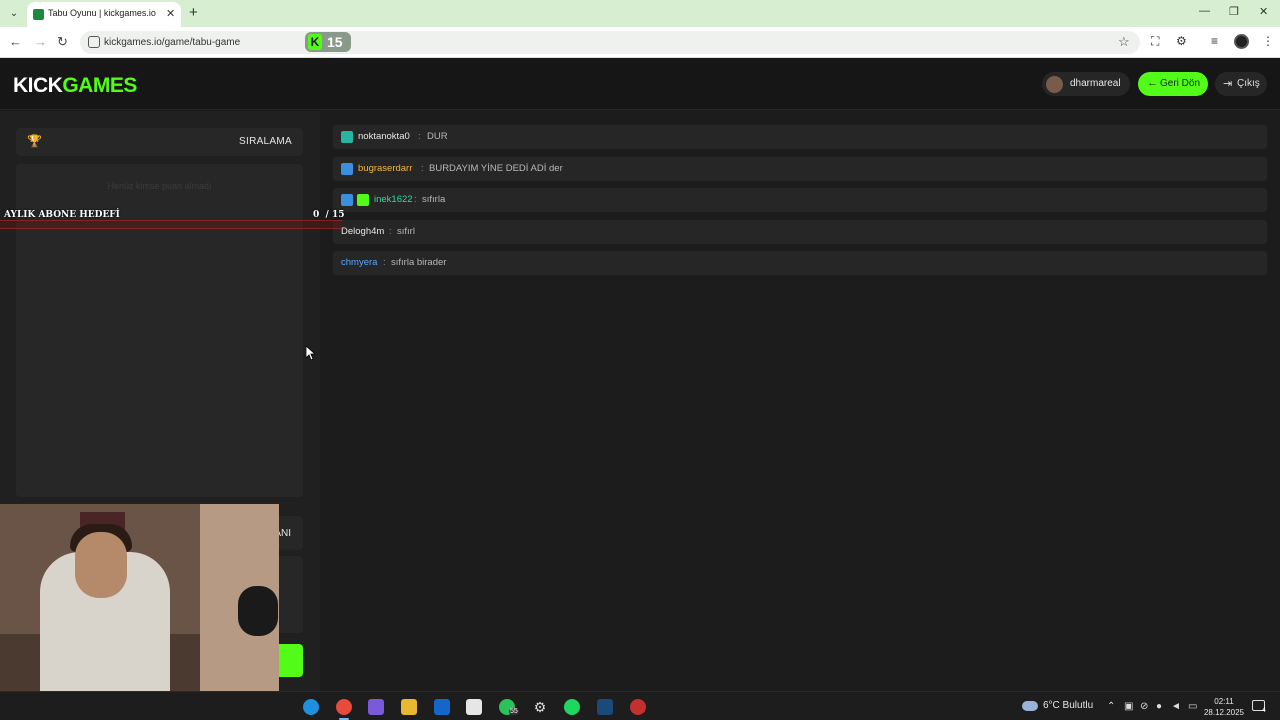 This screenshot has height=720, width=1280. Describe the element at coordinates (1263, 11) in the screenshot. I see `close-window-icon: ✕` at that location.